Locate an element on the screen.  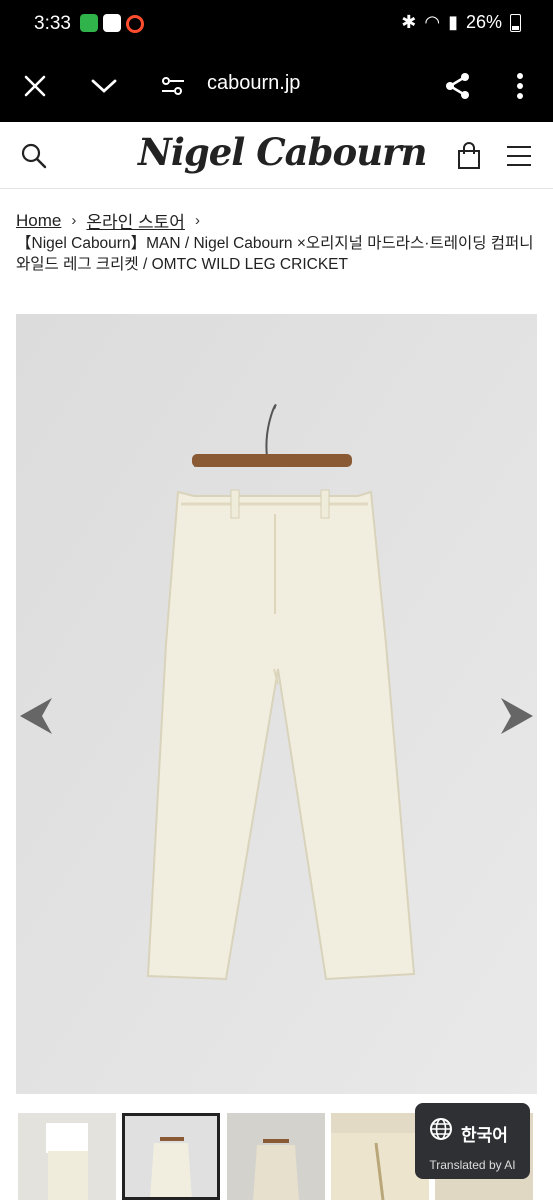
site-logo: Nigel Cabourn is located at coordinates (282, 152).